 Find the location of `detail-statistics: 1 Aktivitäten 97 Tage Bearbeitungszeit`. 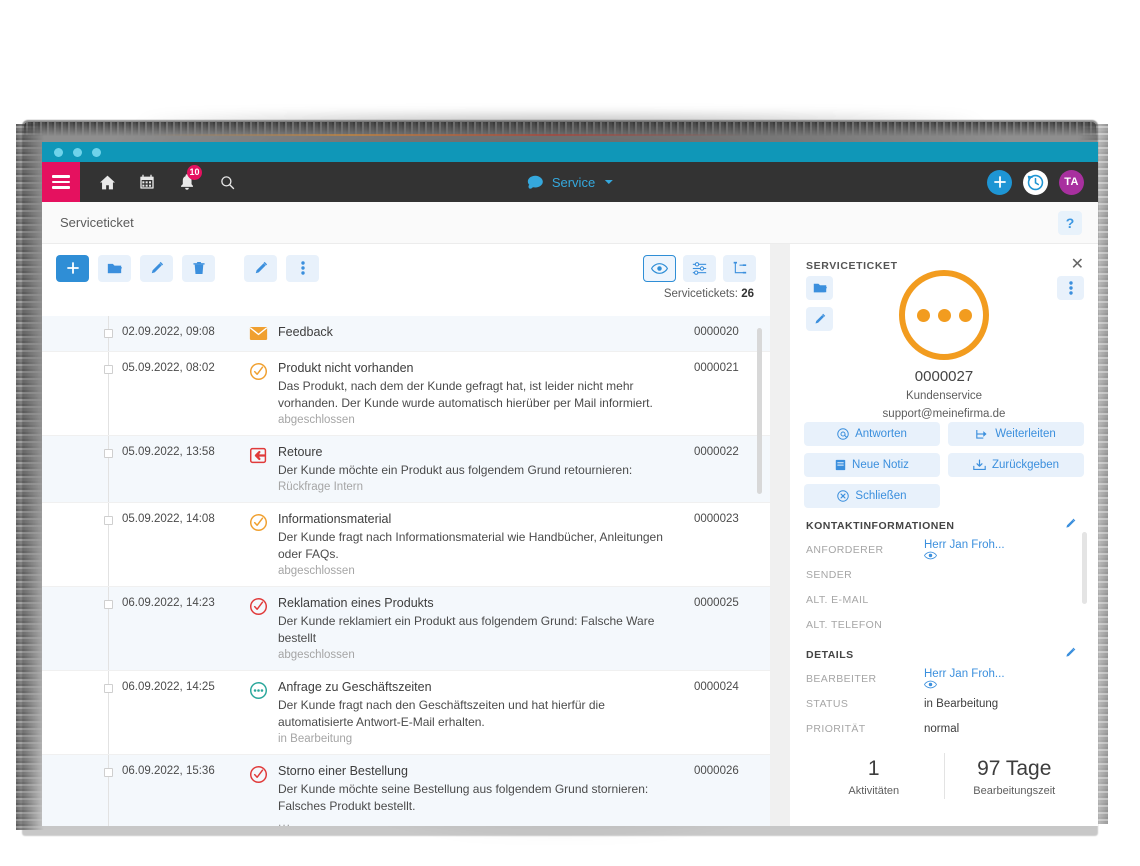

detail-statistics: 1 Aktivitäten 97 Tage Bearbeitungszeit is located at coordinates (944, 776).